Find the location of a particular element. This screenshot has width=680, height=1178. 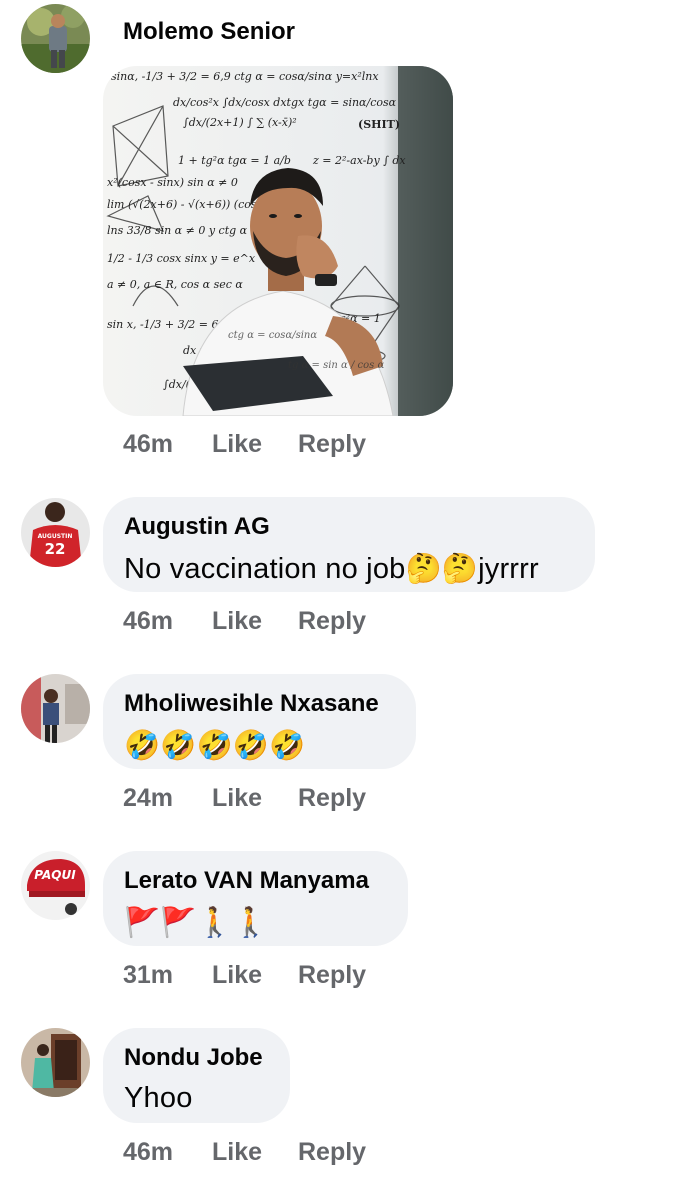

thinking-face-emoji: 🤔🤔 is located at coordinates (442, 568).